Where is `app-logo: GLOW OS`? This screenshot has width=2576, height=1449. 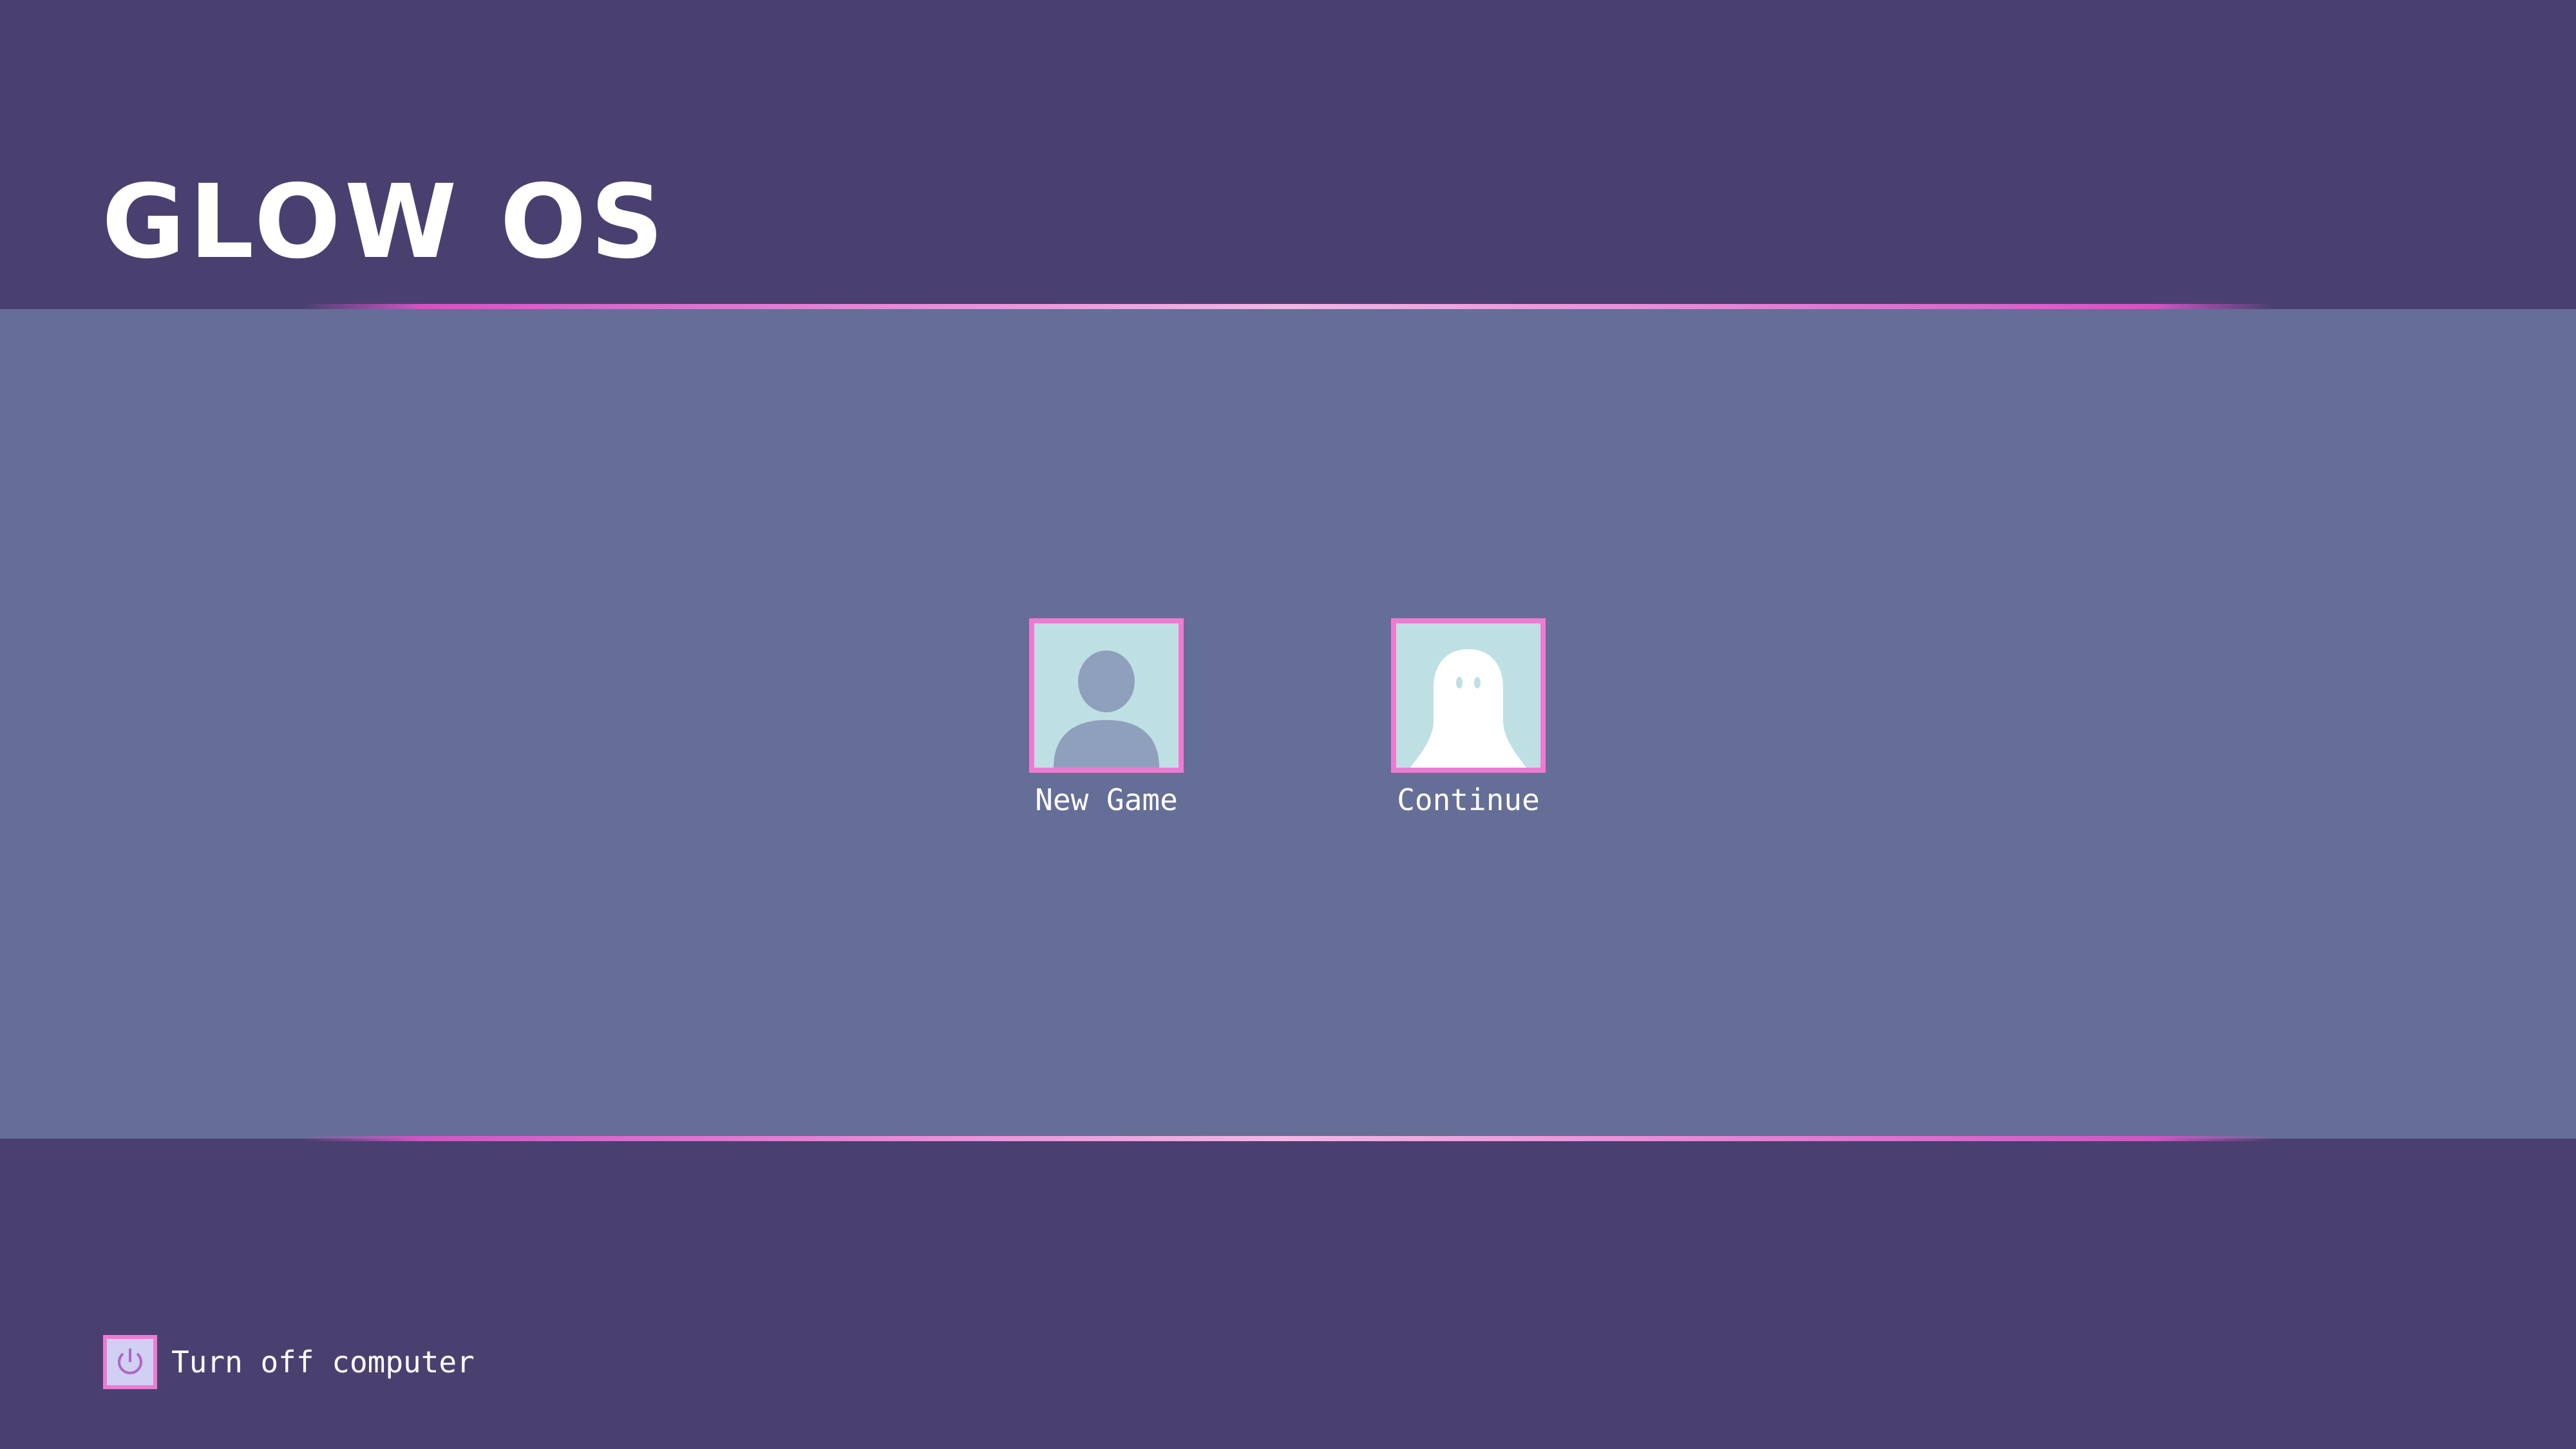 app-logo: GLOW OS is located at coordinates (385, 222).